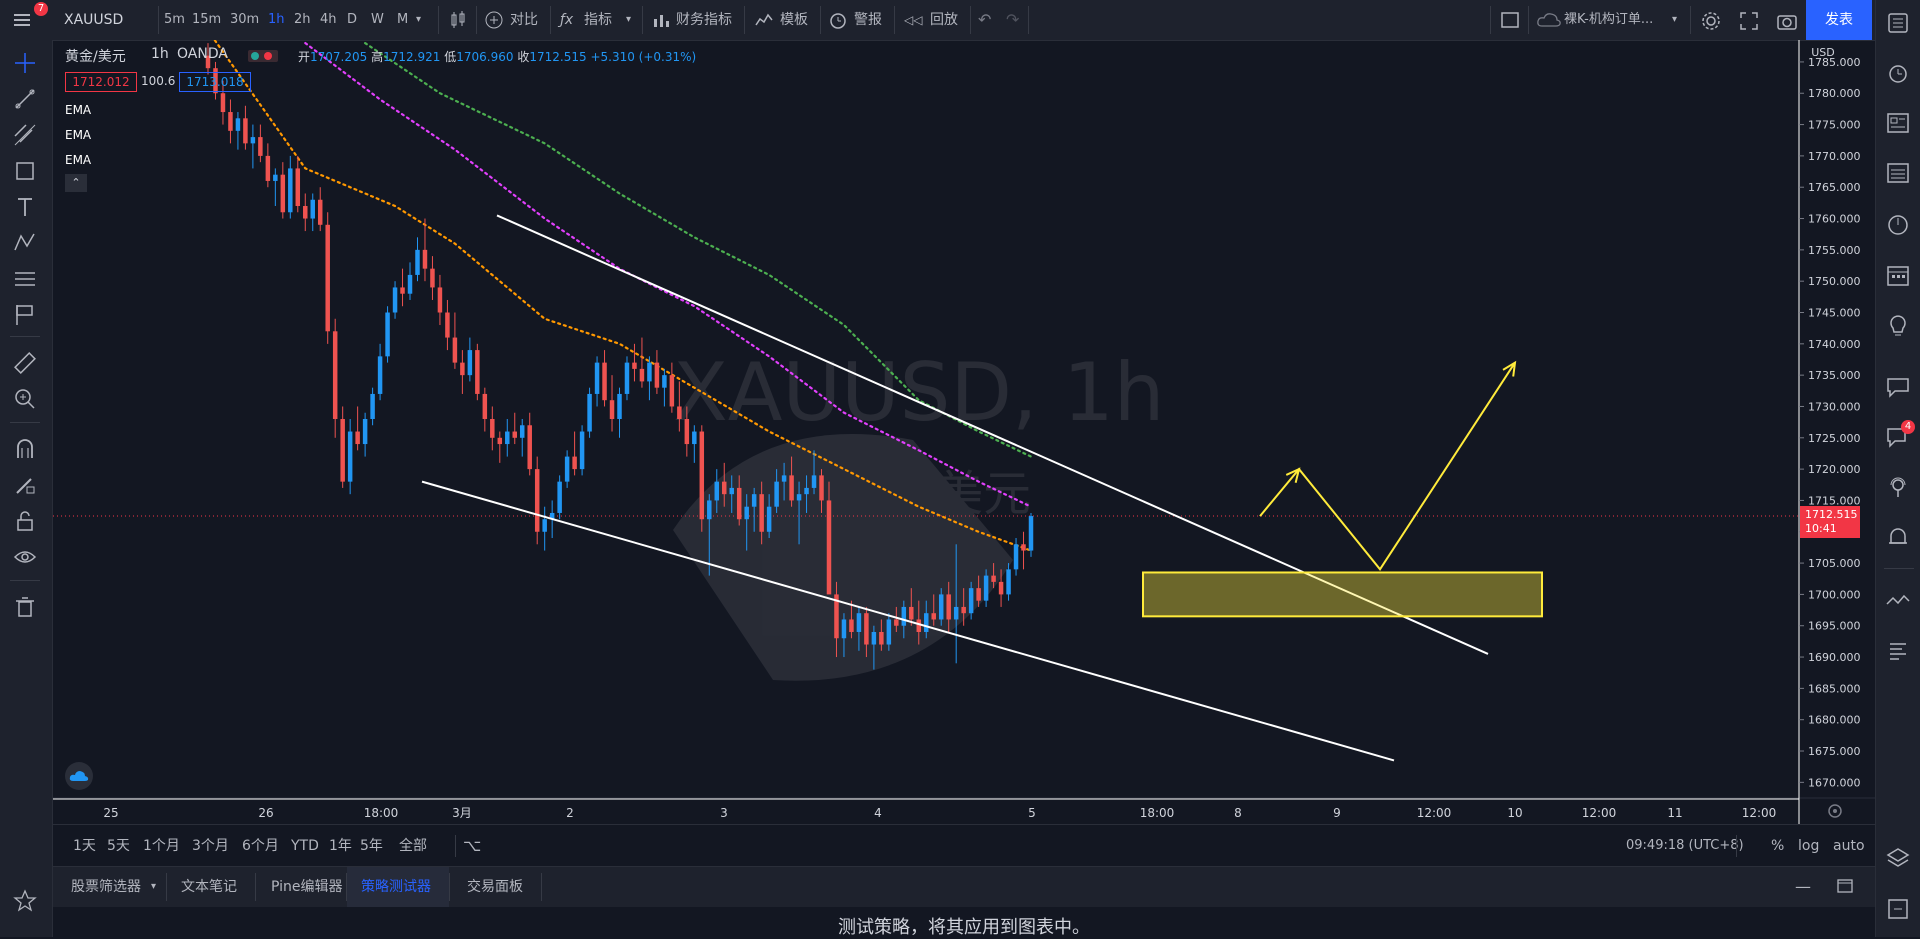 This screenshot has height=939, width=1920. What do you see at coordinates (25, 99) in the screenshot?
I see `trendline-tool-icon` at bounding box center [25, 99].